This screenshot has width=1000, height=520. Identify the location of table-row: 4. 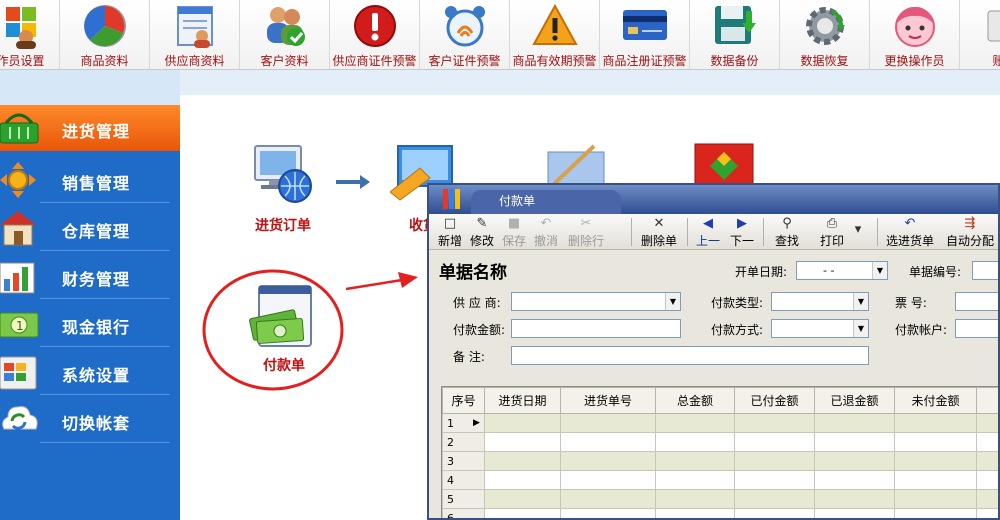
(720, 480).